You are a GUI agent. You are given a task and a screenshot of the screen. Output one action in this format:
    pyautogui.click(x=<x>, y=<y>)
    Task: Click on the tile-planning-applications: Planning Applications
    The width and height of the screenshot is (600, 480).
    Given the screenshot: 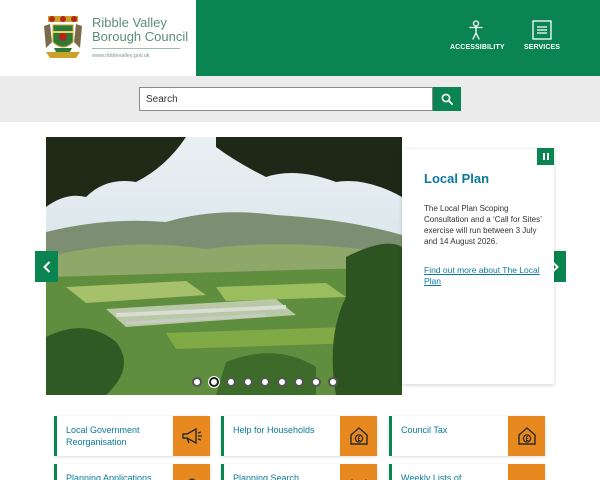 What is the action you would take?
    pyautogui.click(x=132, y=472)
    